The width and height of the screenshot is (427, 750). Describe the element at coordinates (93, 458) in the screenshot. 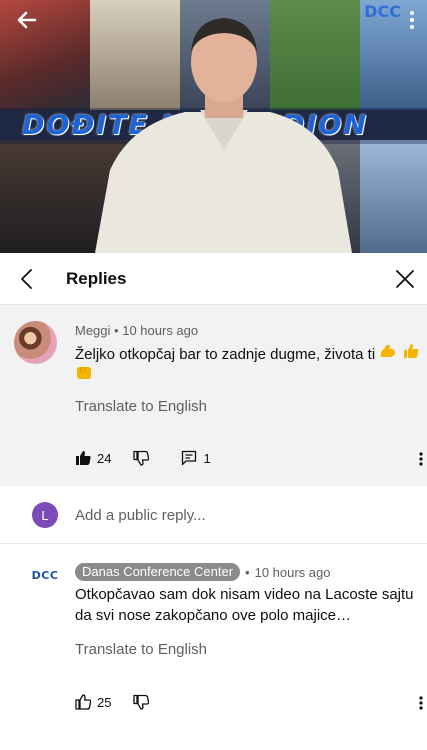

I see `like-button: 24` at that location.